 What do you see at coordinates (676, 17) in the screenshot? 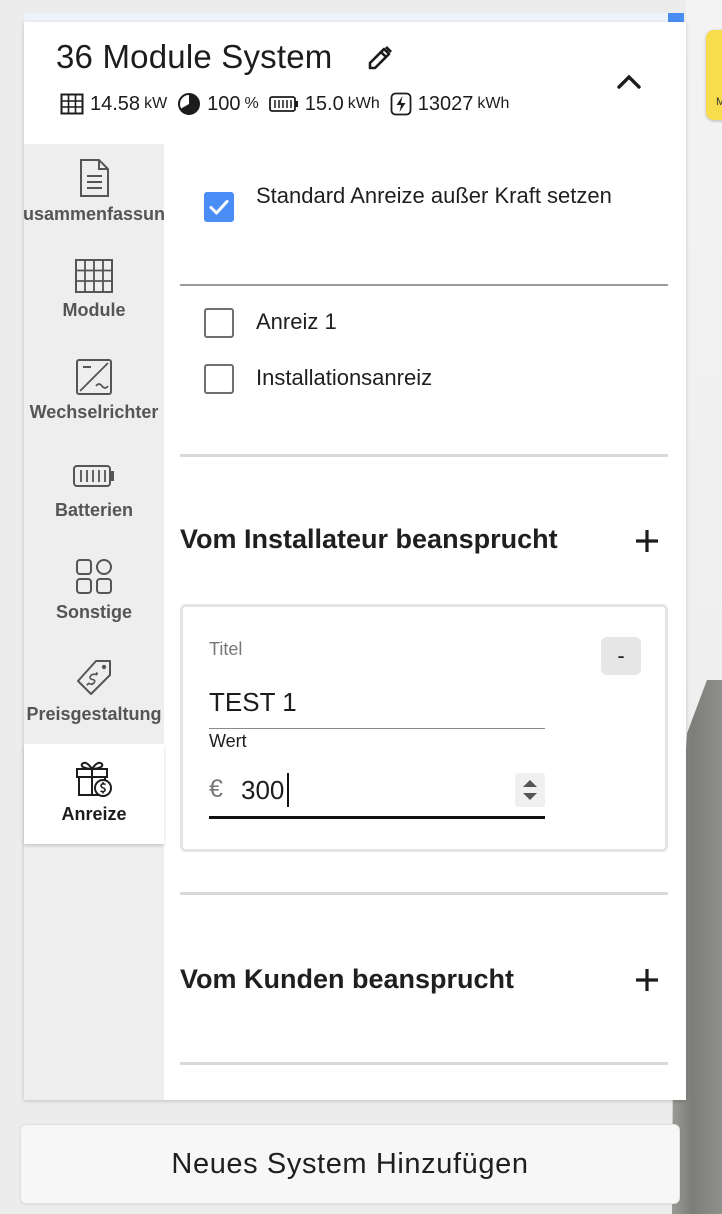
I see `scroll-indicator` at bounding box center [676, 17].